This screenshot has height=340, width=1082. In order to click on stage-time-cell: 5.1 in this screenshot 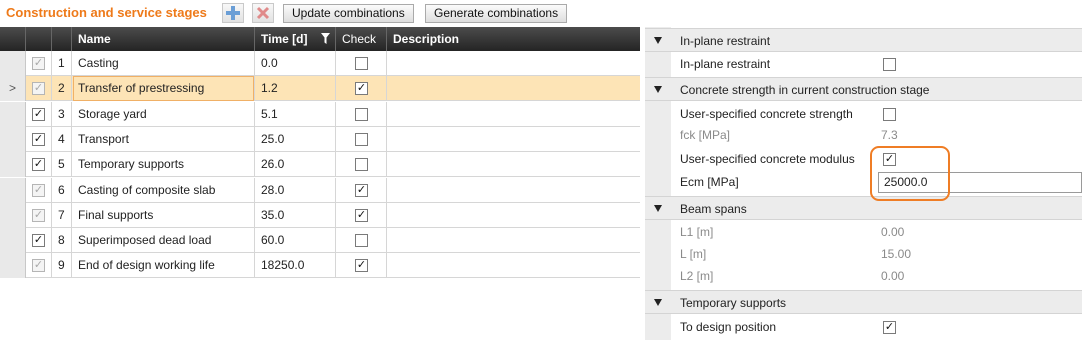, I will do `click(295, 114)`.